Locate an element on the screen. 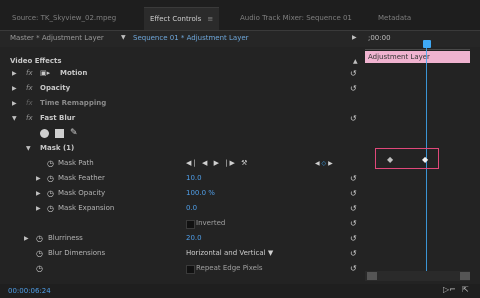 The height and width of the screenshot is (298, 480). blur-dimensions-value: Horizontal and Vertical is located at coordinates (226, 253).